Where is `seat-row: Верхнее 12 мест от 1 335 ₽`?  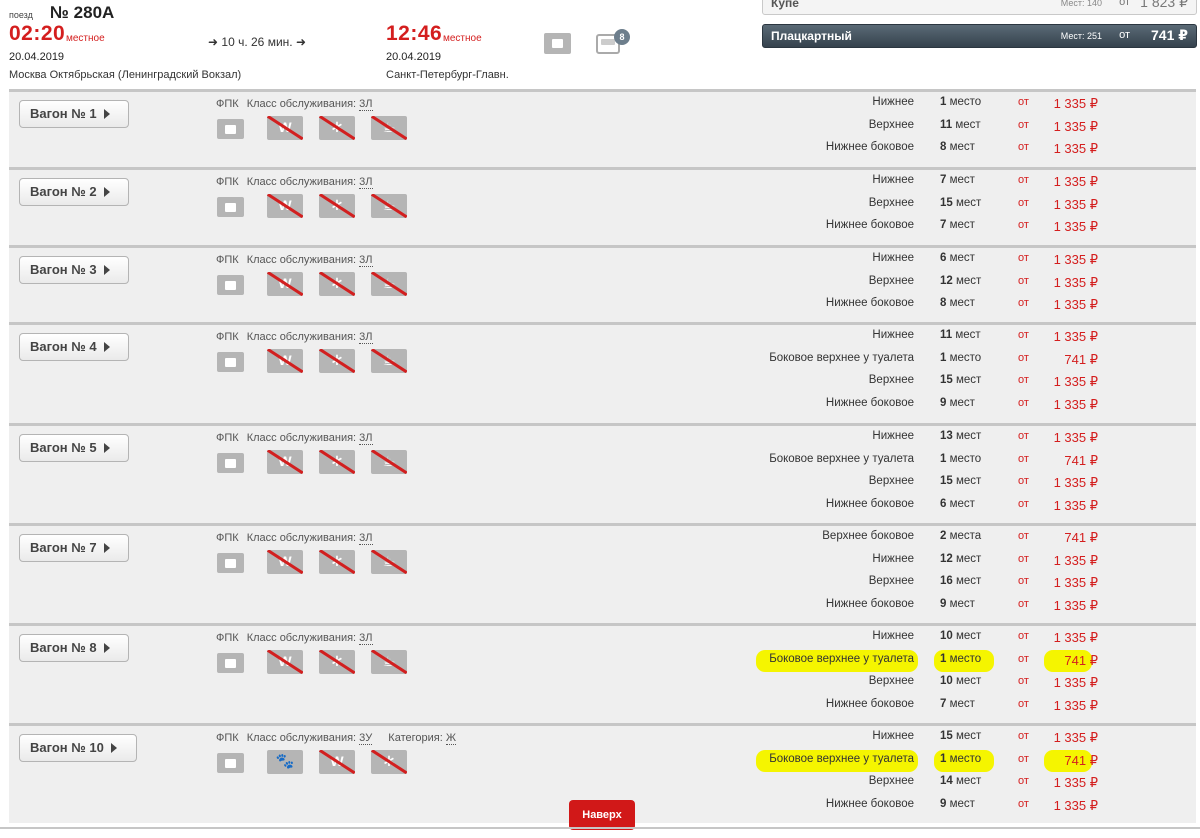
seat-row: Верхнее 12 мест от 1 335 ₽ is located at coordinates (602, 285).